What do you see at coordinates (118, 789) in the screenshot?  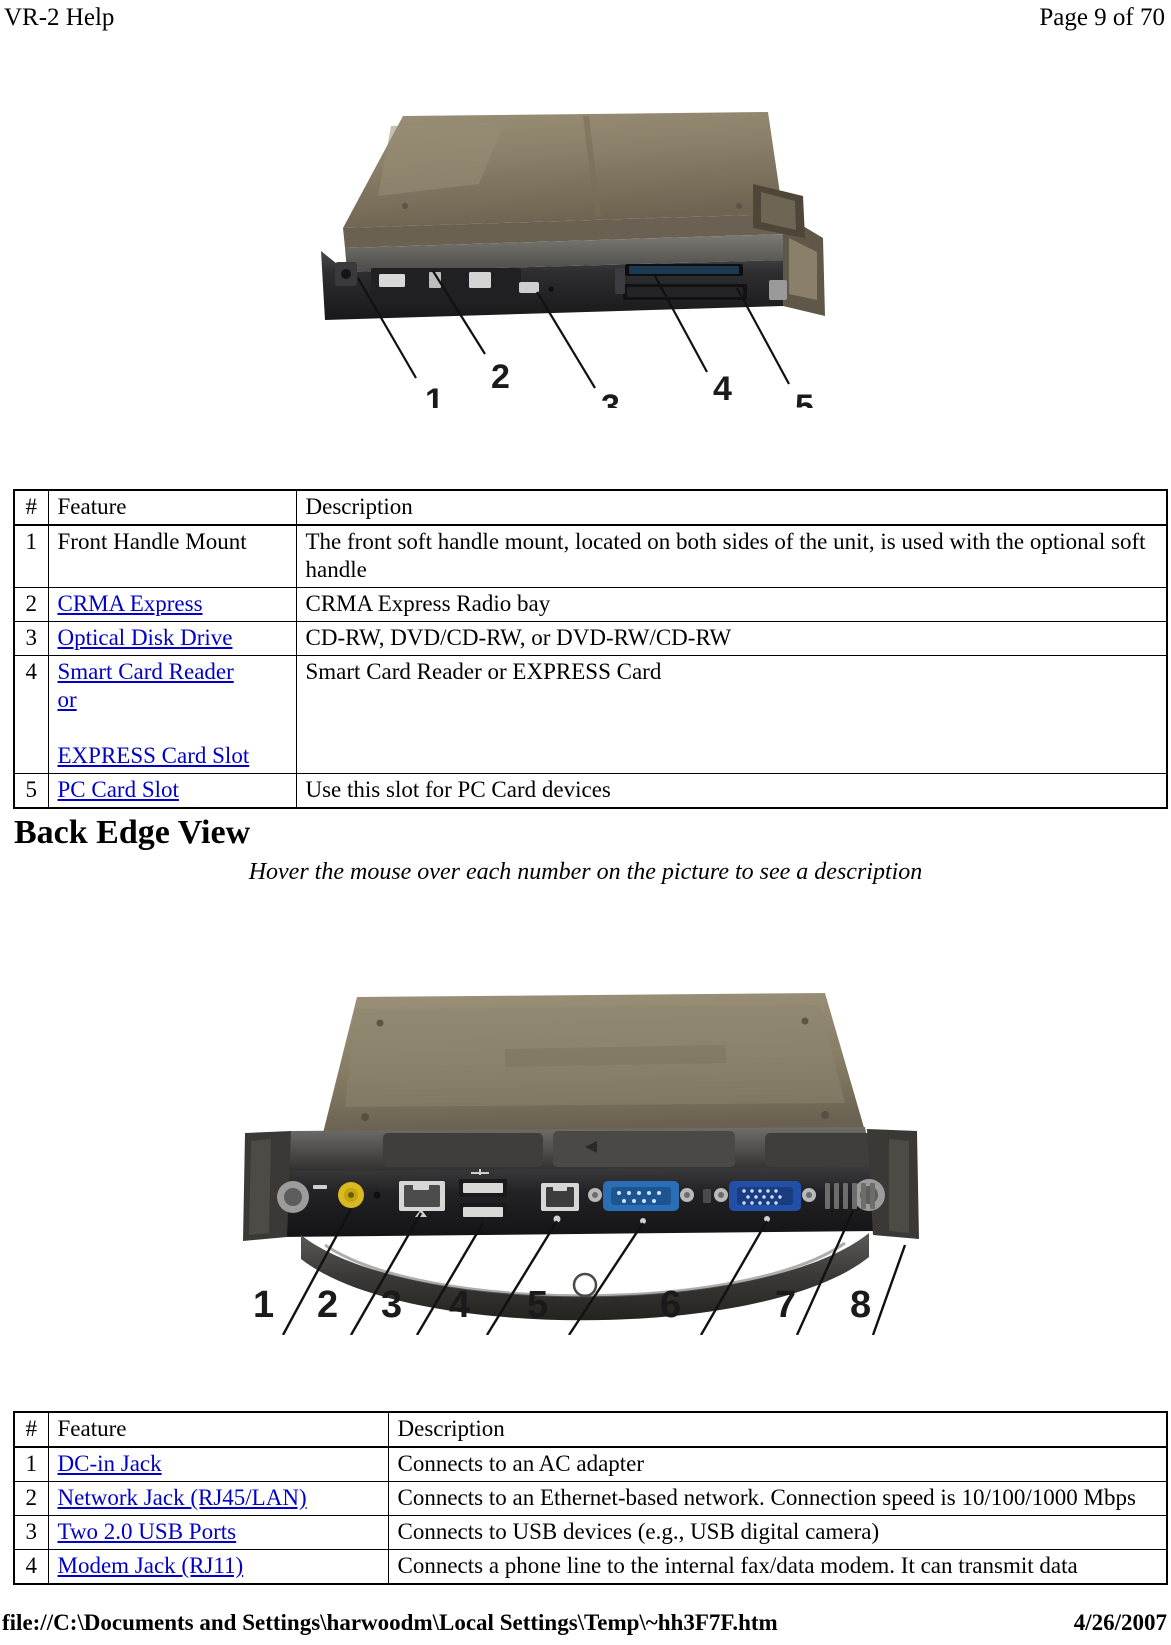 I see `link-pc-card-slot: PC Card Slot` at bounding box center [118, 789].